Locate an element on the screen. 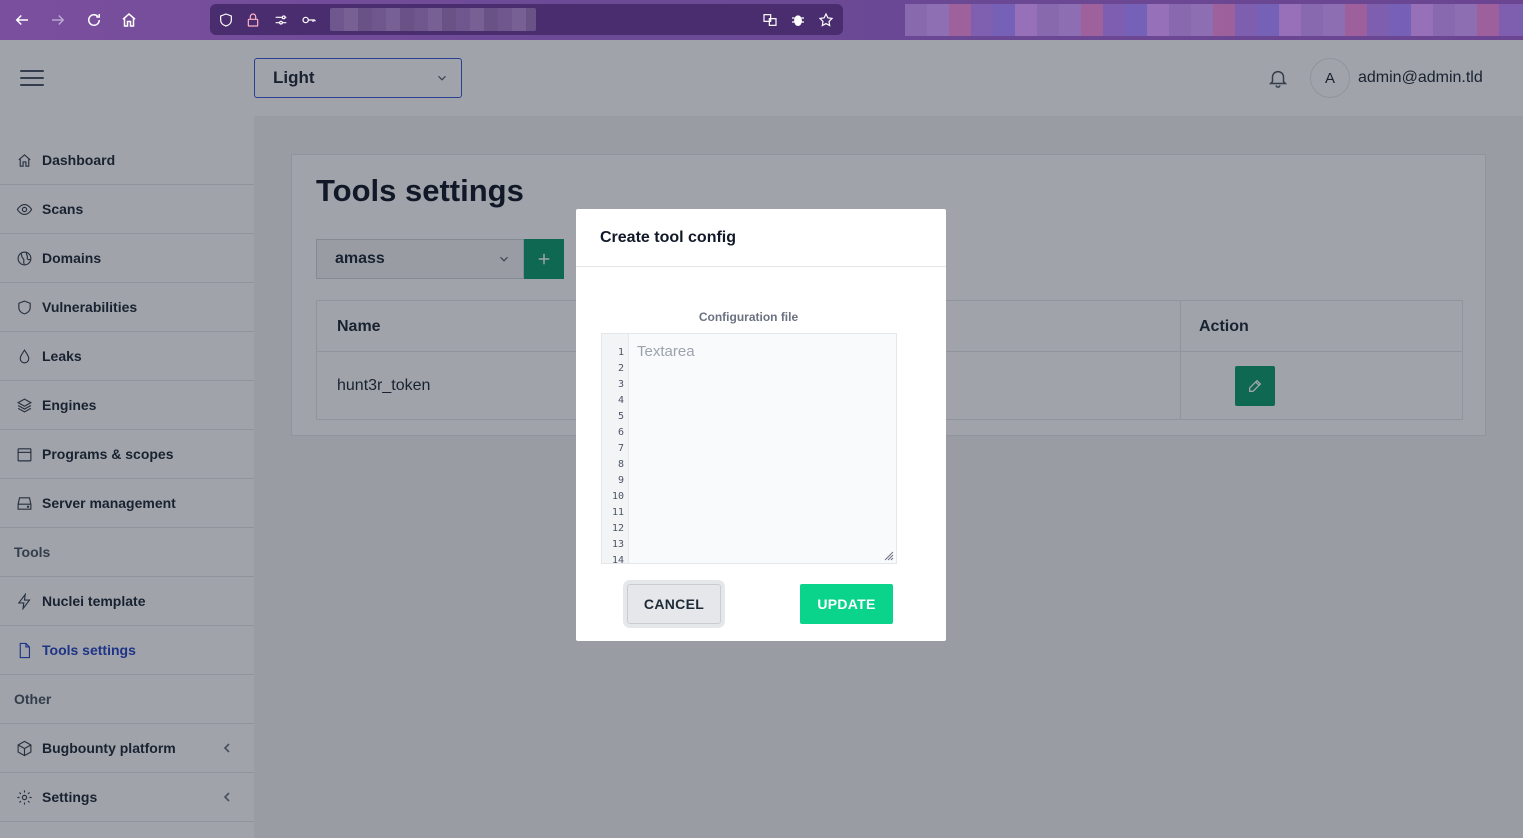 Image resolution: width=1523 pixels, height=838 pixels. permissions-icon is located at coordinates (281, 20).